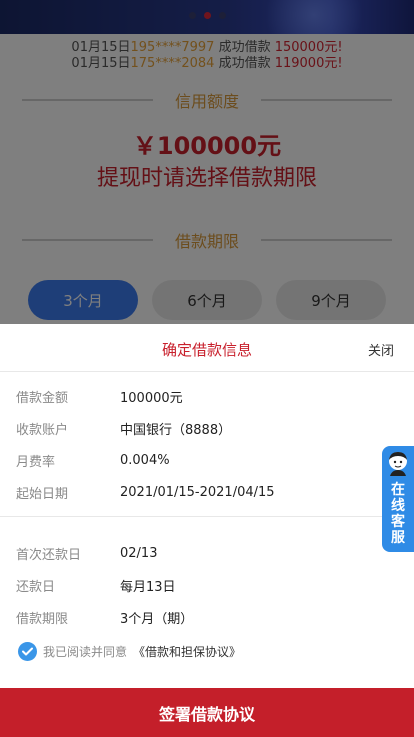  I want to click on info-row-first-repay: 首次还款日 02/13, so click(207, 553).